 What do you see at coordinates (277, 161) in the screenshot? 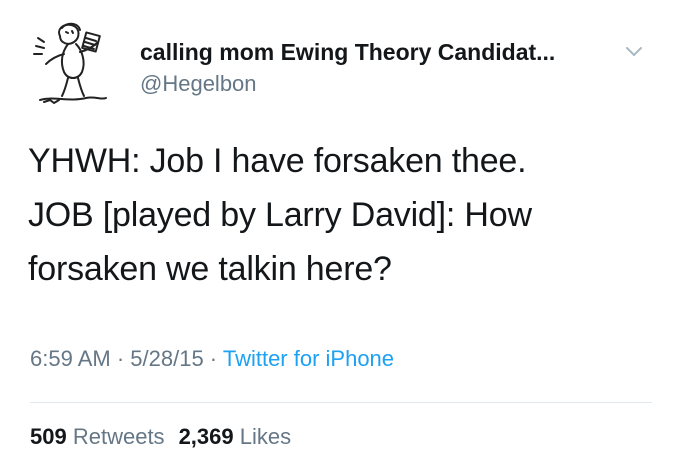
I see `tweet-text-line: YHWH: Job I have forsaken thee.` at bounding box center [277, 161].